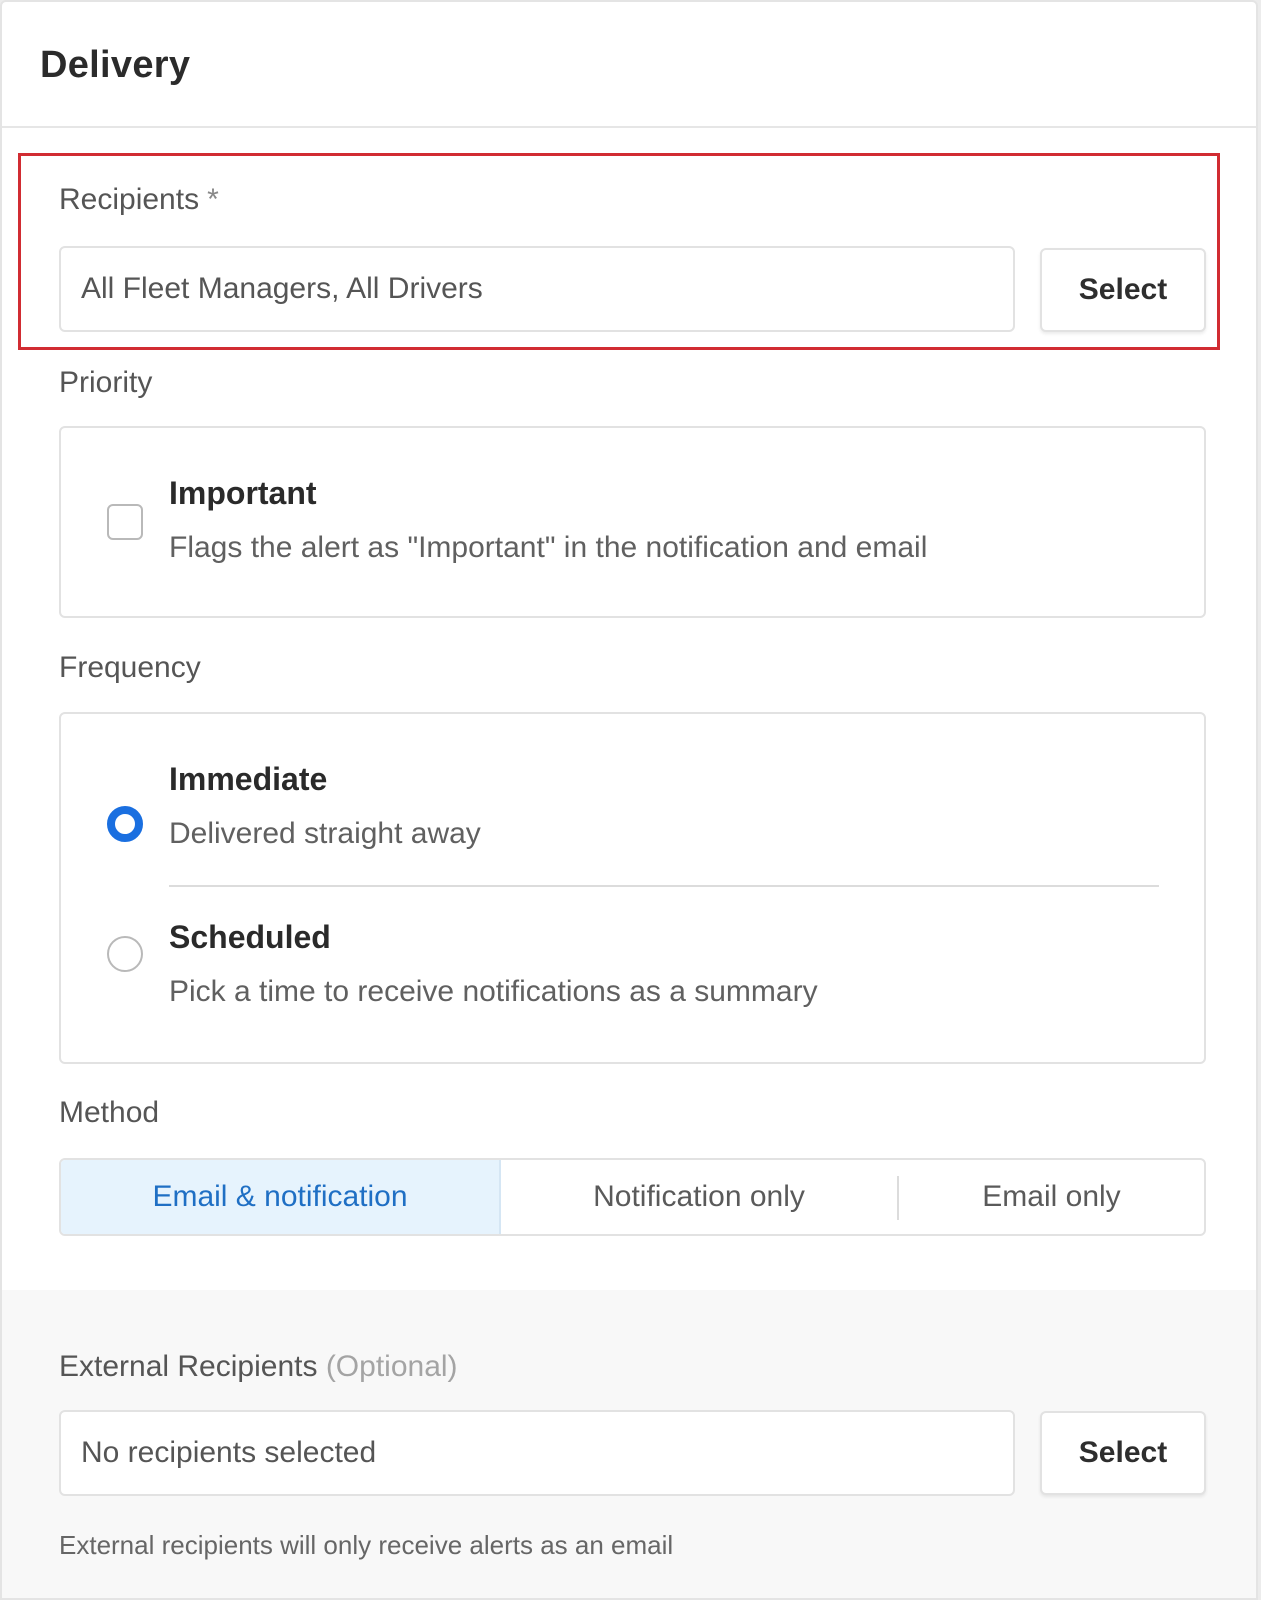 The width and height of the screenshot is (1261, 1600). I want to click on immediate-description: Delivered straight away, so click(325, 833).